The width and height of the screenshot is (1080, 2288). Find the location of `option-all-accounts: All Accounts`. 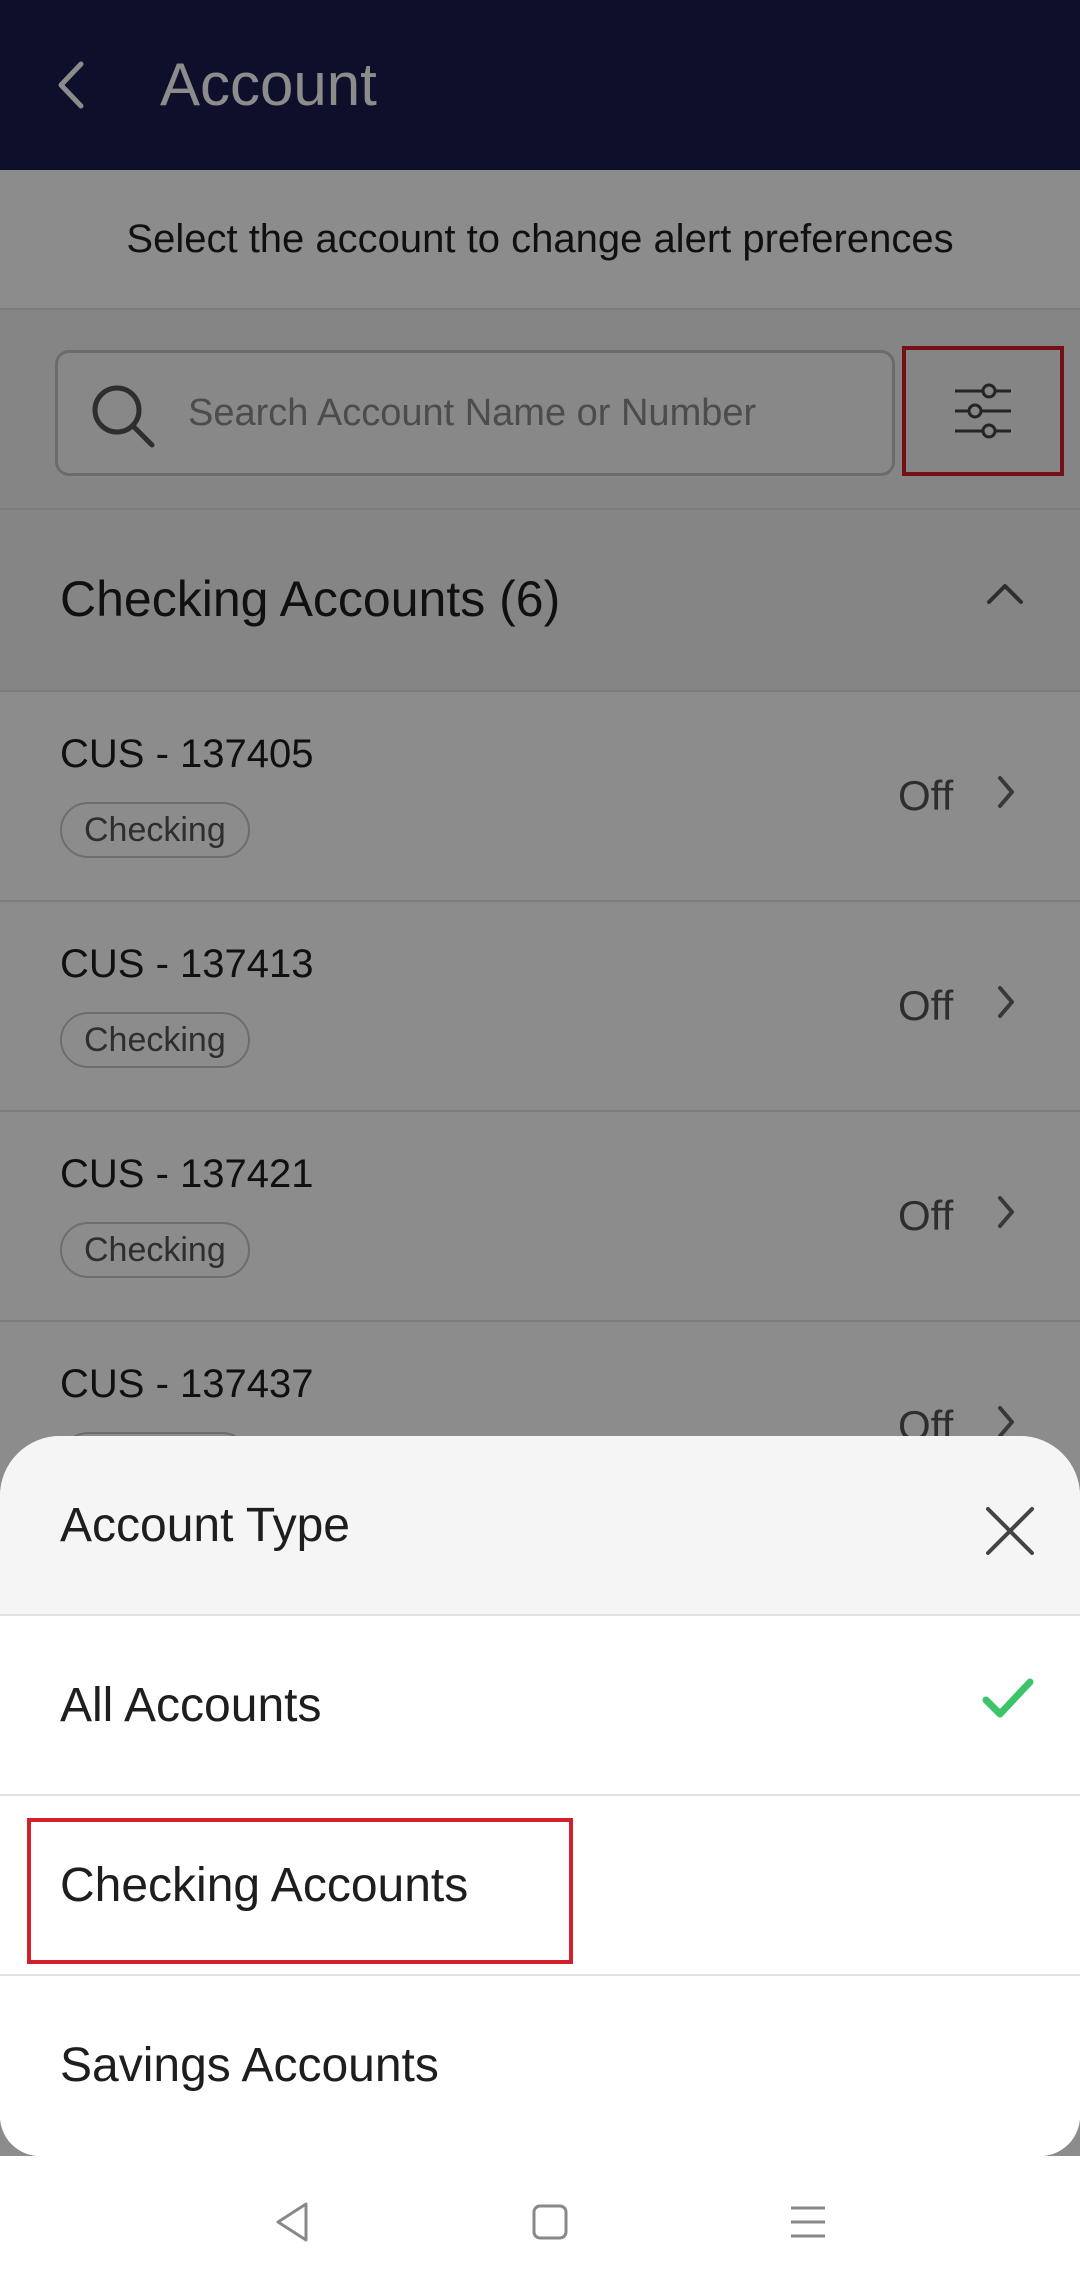

option-all-accounts: All Accounts is located at coordinates (540, 1706).